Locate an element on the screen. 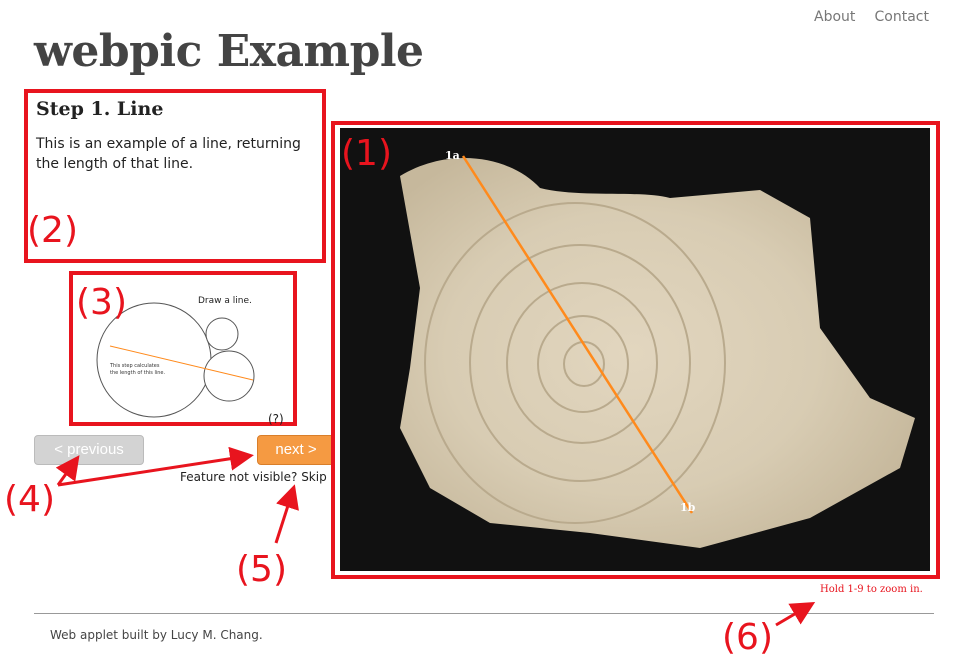 Image resolution: width=969 pixels, height=669 pixels. skip-text: Feature not visible? Skip it is located at coordinates (255, 477).